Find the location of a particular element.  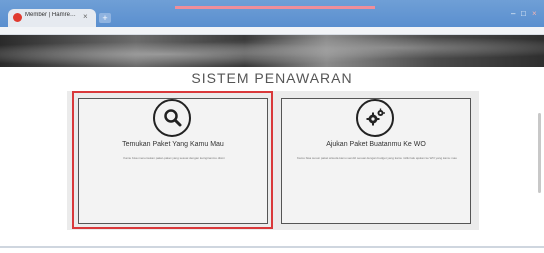

page-scrollbar is located at coordinates (539, 153).